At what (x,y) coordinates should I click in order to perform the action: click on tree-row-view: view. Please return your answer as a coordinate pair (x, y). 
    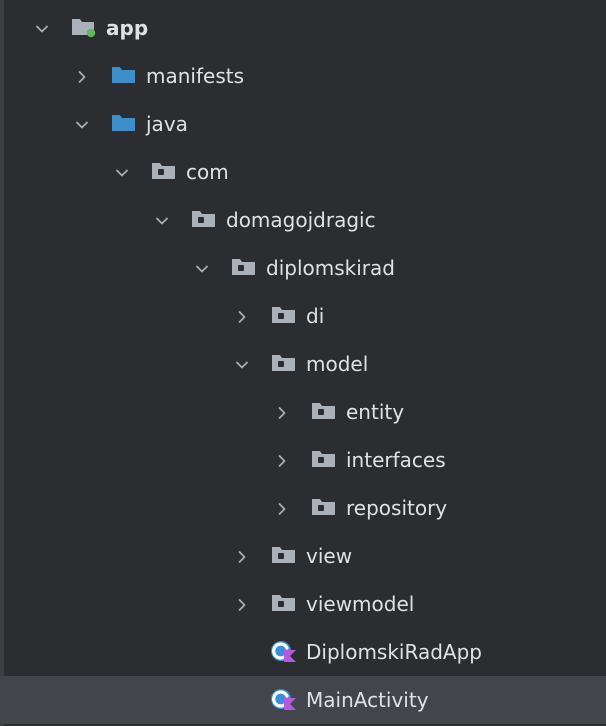
    Looking at the image, I should click on (303, 556).